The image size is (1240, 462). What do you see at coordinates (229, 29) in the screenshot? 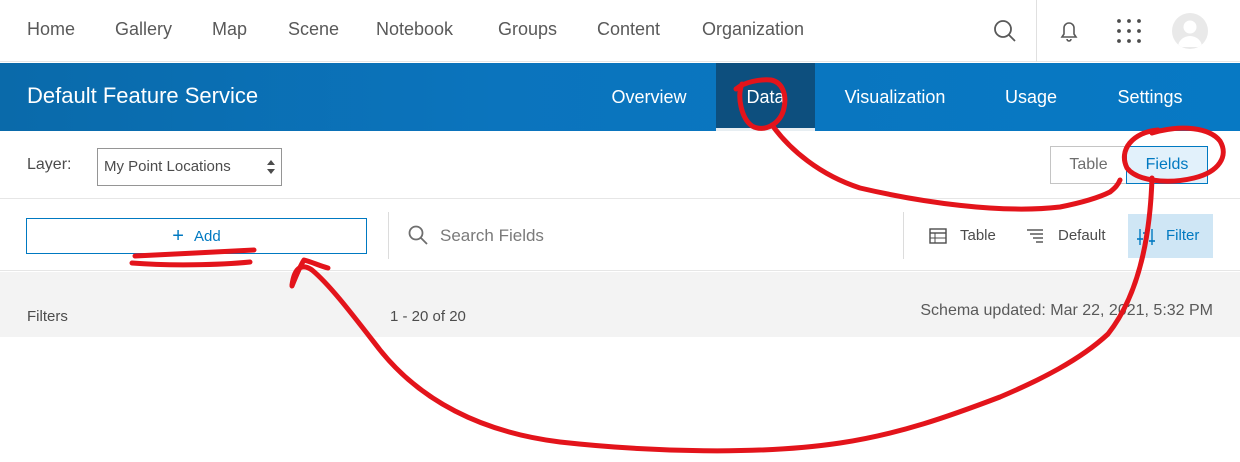
I see `nav-map: Map` at bounding box center [229, 29].